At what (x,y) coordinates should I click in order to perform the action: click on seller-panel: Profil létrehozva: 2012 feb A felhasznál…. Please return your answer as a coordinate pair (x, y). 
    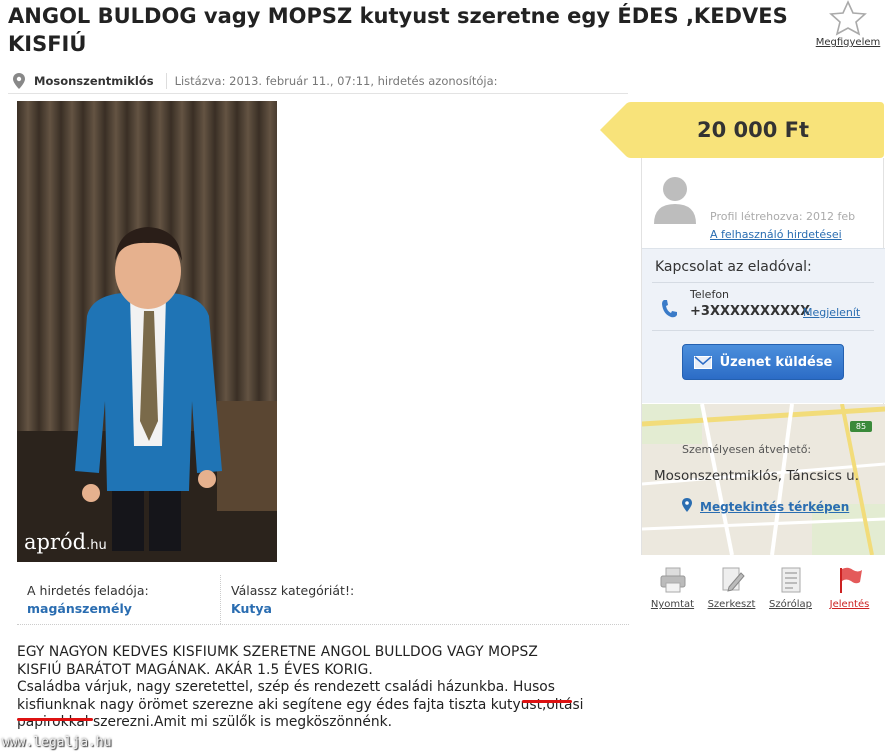
    Looking at the image, I should click on (763, 356).